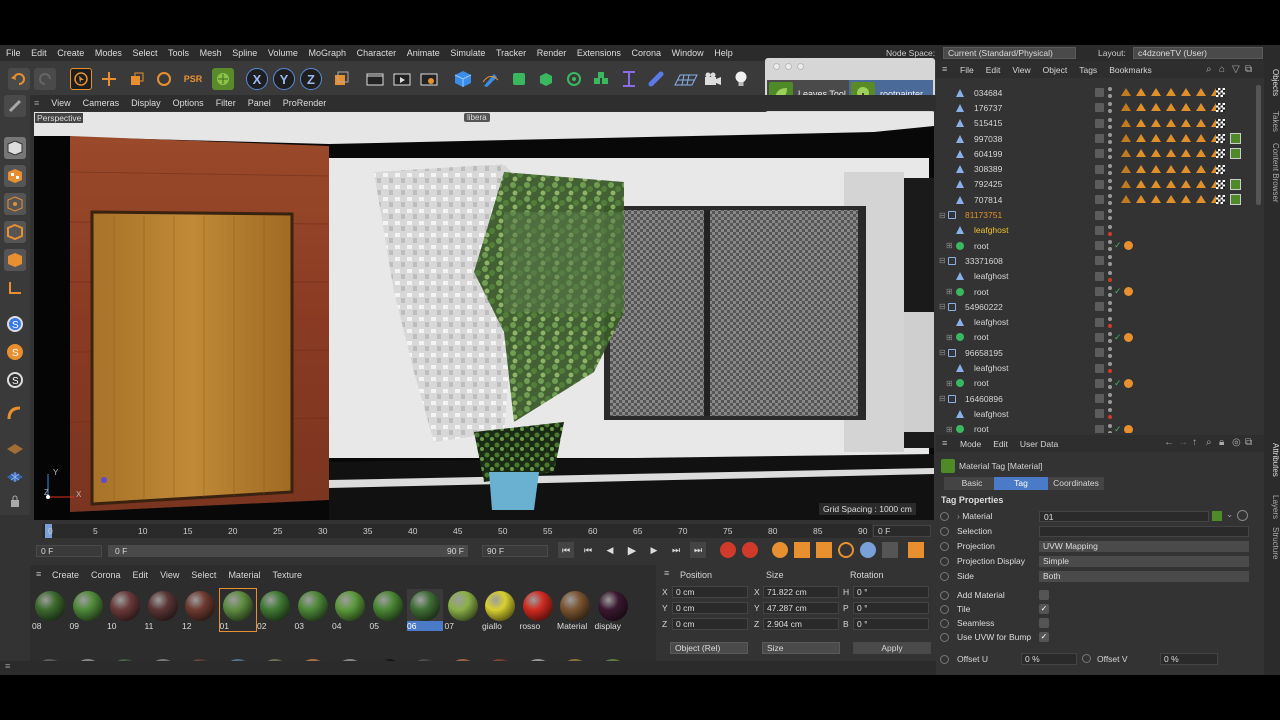  Describe the element at coordinates (1248, 69) in the screenshot. I see `new-window-icon: ⧉` at that location.